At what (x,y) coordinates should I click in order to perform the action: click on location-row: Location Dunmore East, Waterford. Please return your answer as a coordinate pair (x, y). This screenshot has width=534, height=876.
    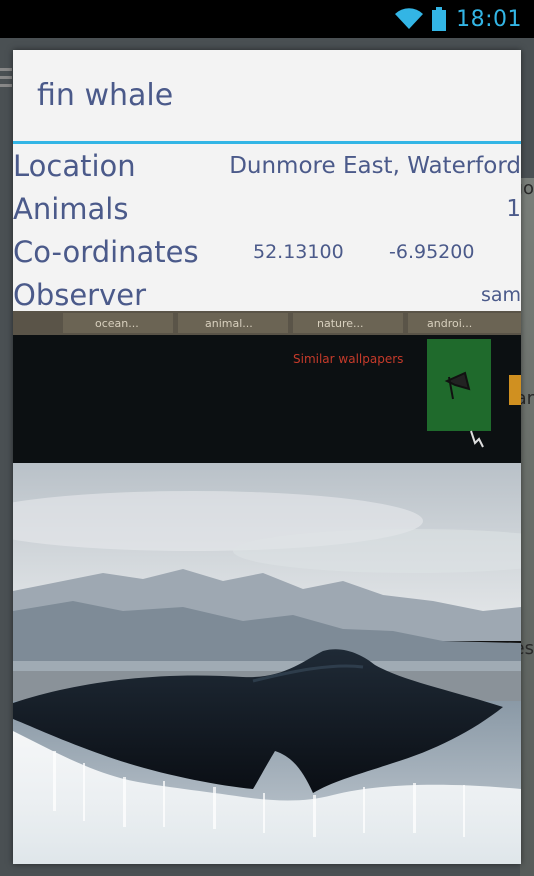
    Looking at the image, I should click on (267, 165).